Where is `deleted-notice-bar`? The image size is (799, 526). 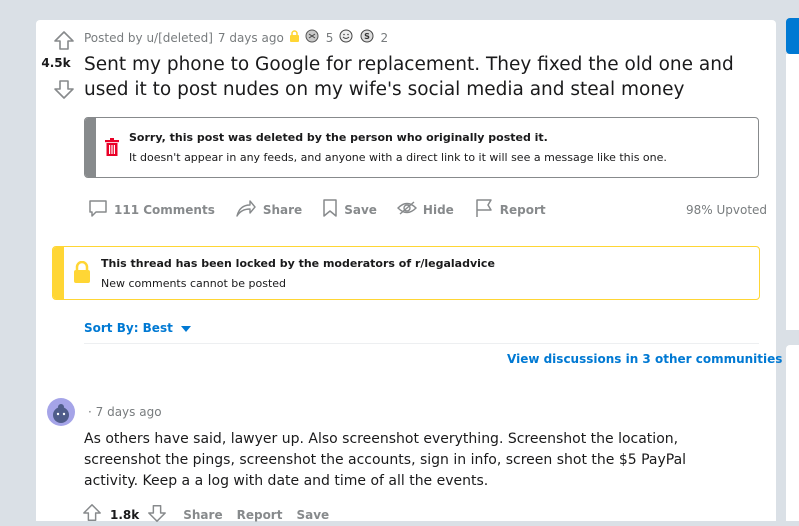
deleted-notice-bar is located at coordinates (90, 147).